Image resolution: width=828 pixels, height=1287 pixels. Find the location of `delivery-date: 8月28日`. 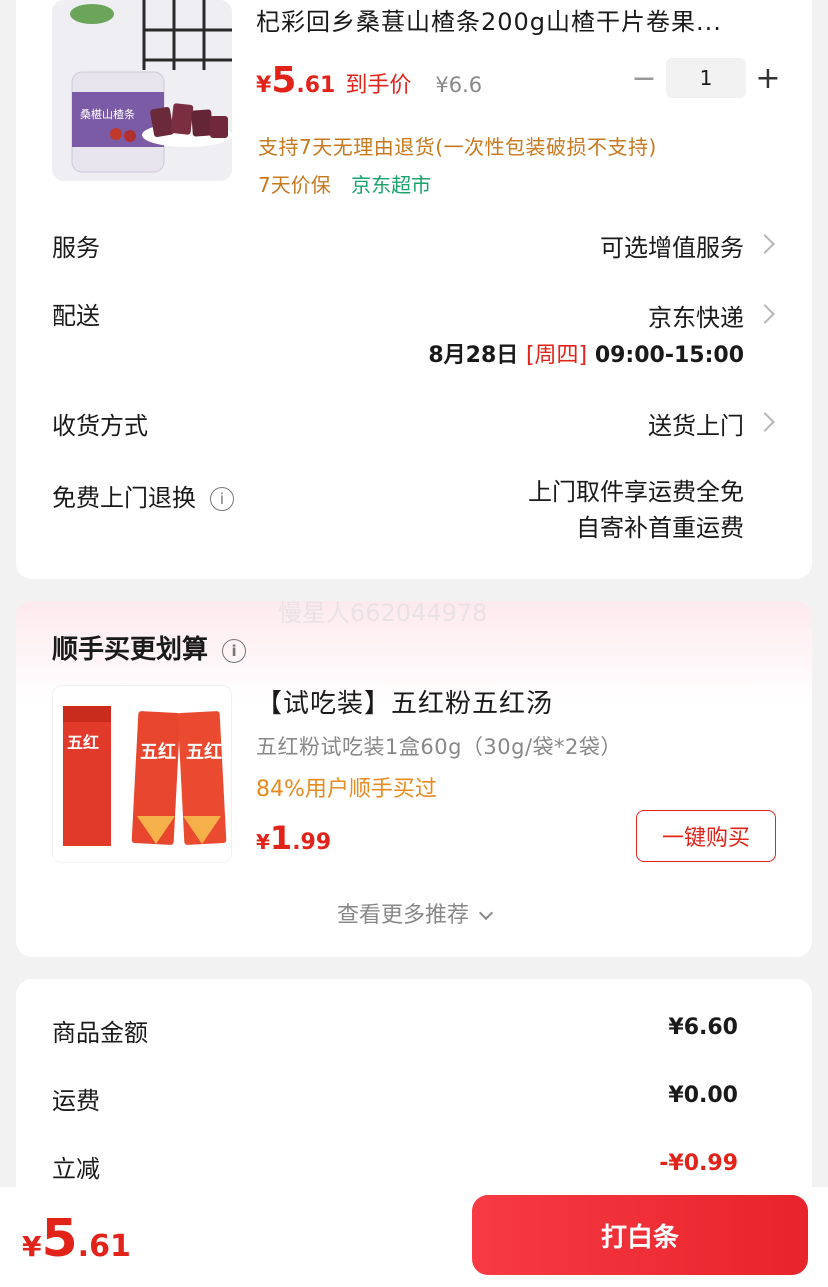

delivery-date: 8月28日 is located at coordinates (473, 355).